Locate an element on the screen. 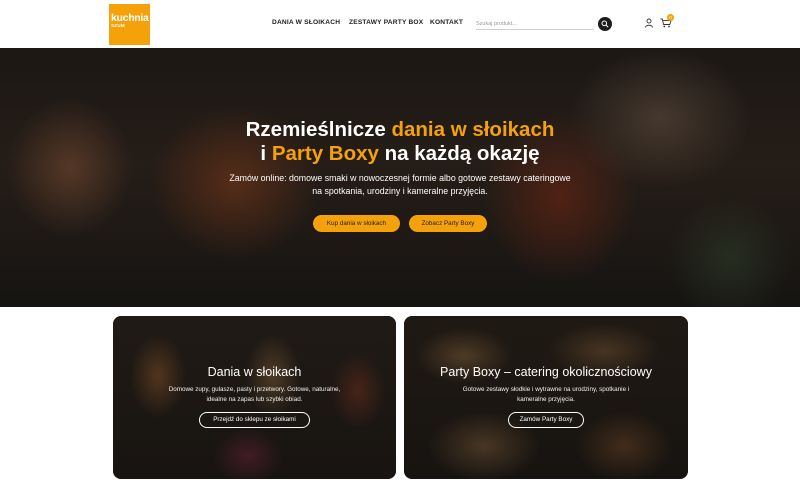 The image size is (800, 500). hero-title-highlight: dania w słoikach is located at coordinates (473, 129).